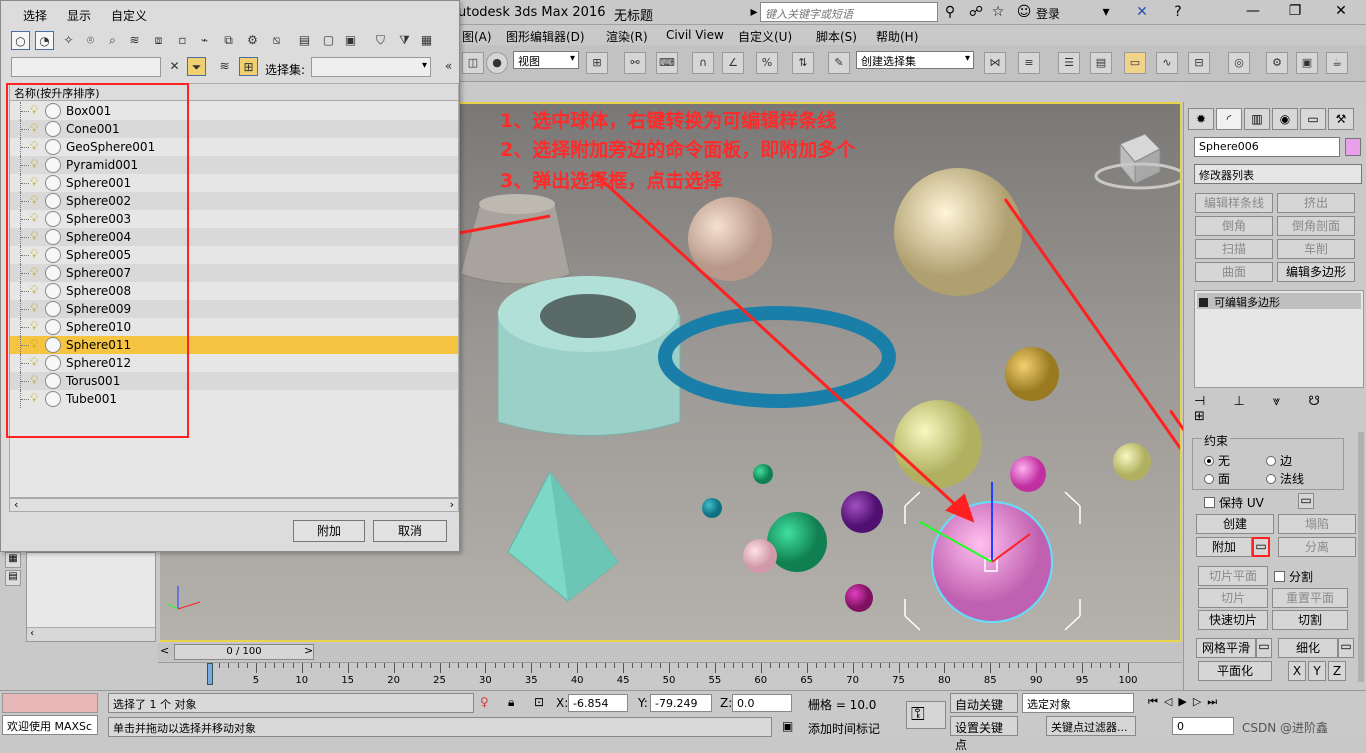 This screenshot has width=1366, height=753. What do you see at coordinates (976, 12) in the screenshot?
I see `people-icon: ☍` at bounding box center [976, 12].